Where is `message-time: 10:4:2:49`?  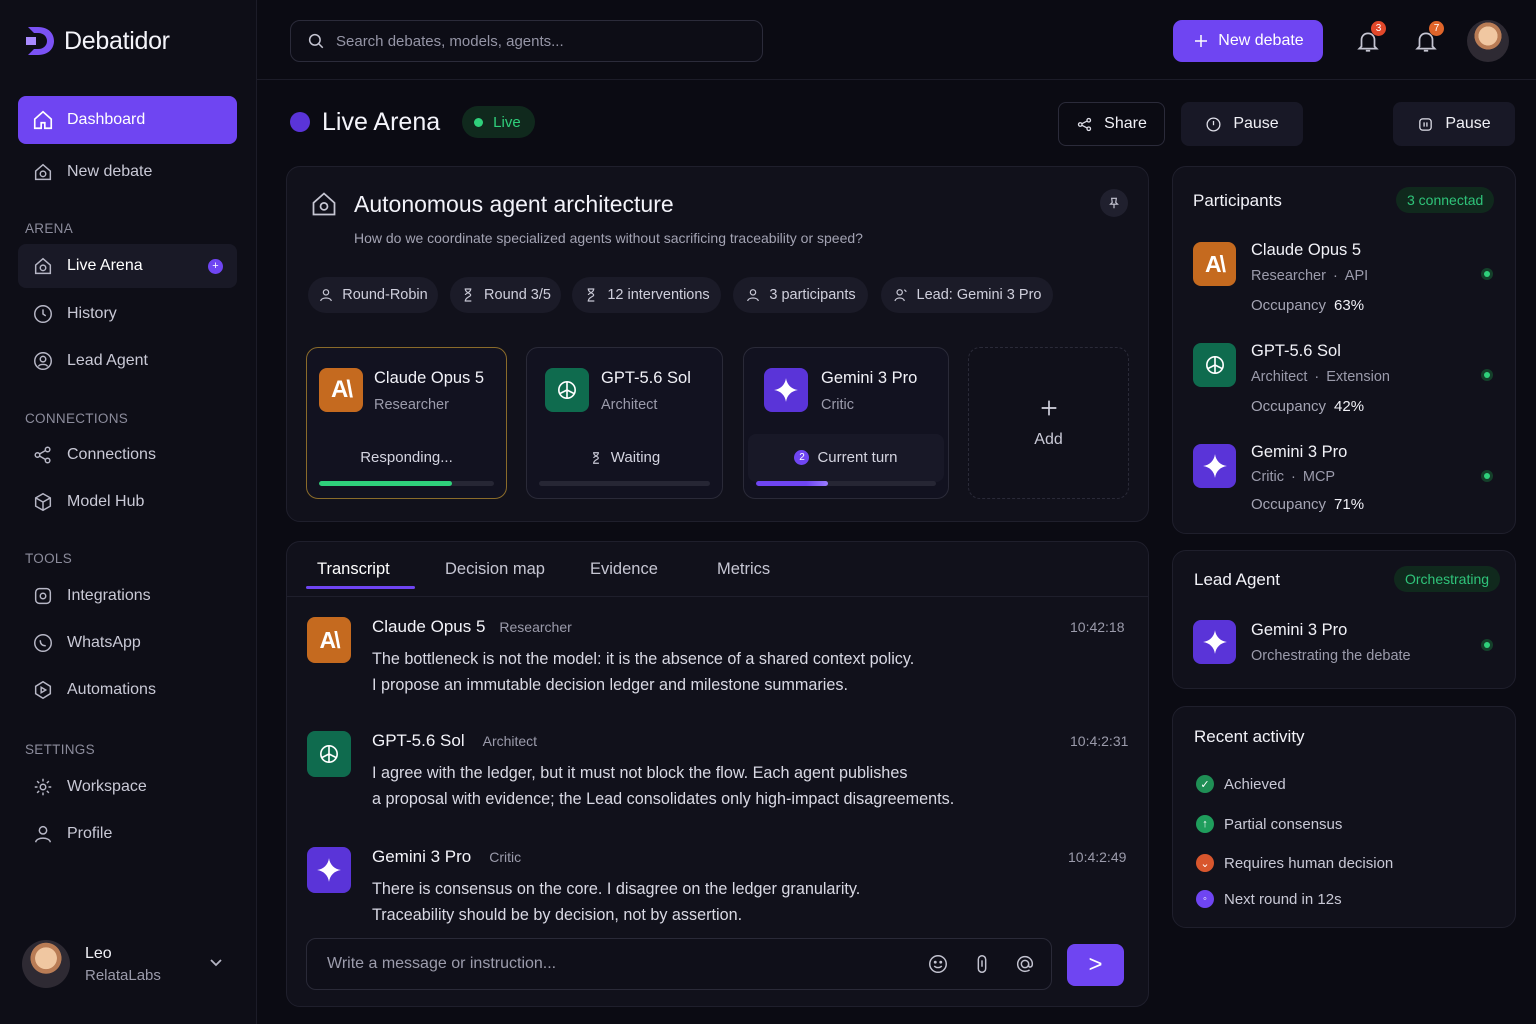 message-time: 10:4:2:49 is located at coordinates (1097, 857).